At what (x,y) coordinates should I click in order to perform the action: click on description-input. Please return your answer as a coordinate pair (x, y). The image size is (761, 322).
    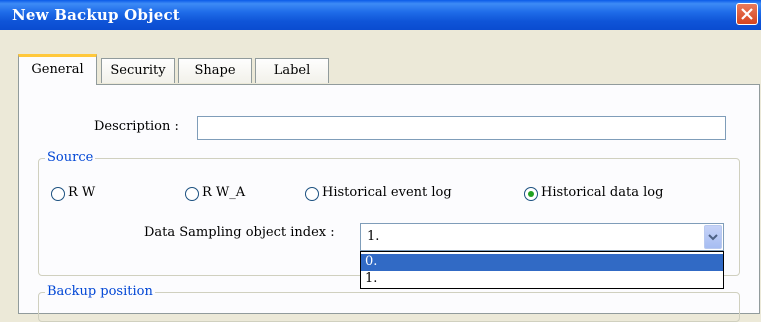
    Looking at the image, I should click on (461, 128).